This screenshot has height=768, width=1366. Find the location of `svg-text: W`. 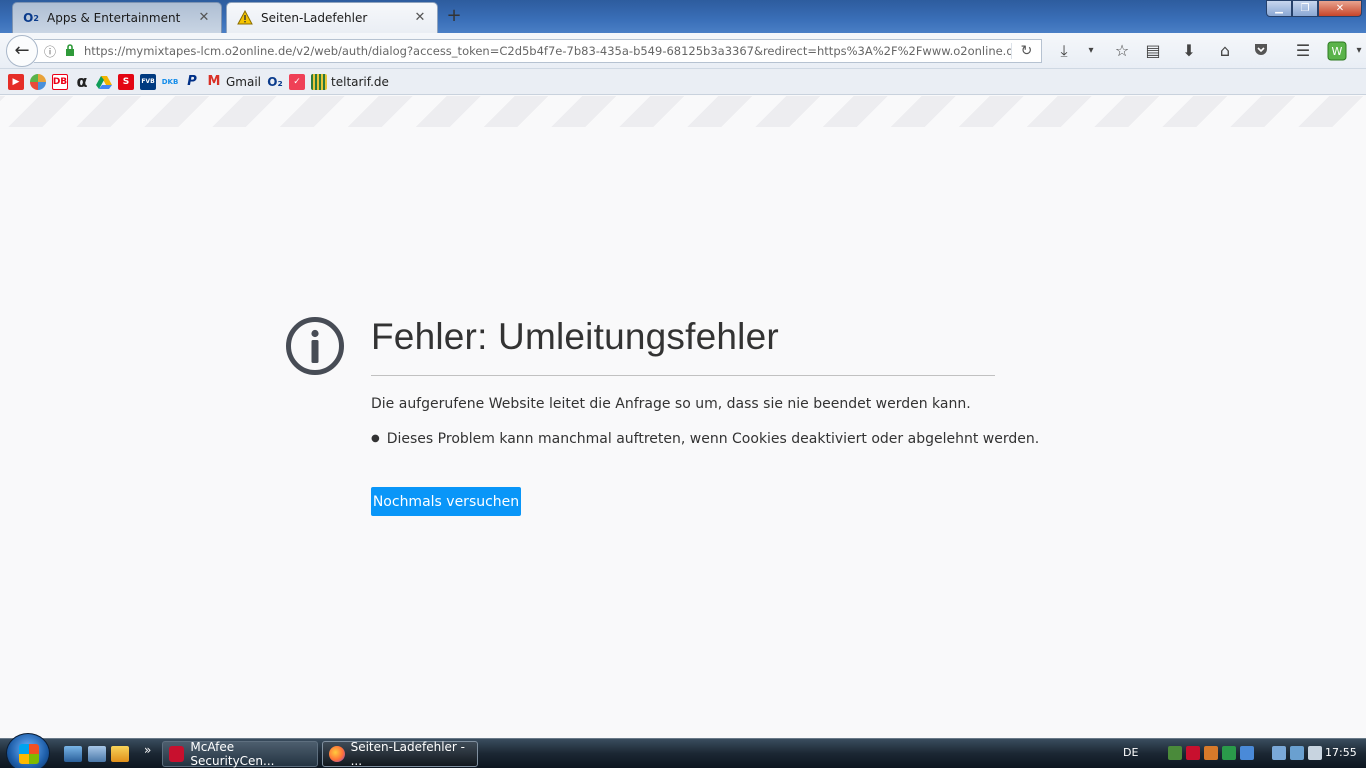

svg-text: W is located at coordinates (1337, 51).